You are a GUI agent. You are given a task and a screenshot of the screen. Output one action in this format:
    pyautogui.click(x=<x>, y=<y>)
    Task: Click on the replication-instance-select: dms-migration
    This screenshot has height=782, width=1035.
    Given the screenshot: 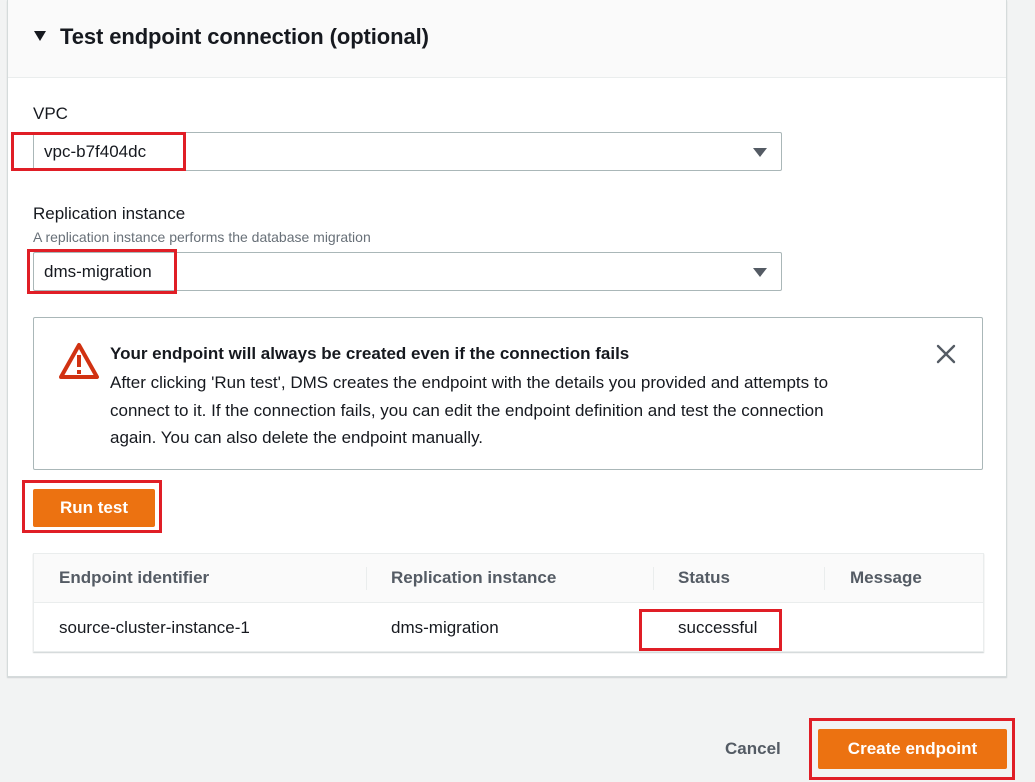 What is the action you would take?
    pyautogui.click(x=407, y=271)
    